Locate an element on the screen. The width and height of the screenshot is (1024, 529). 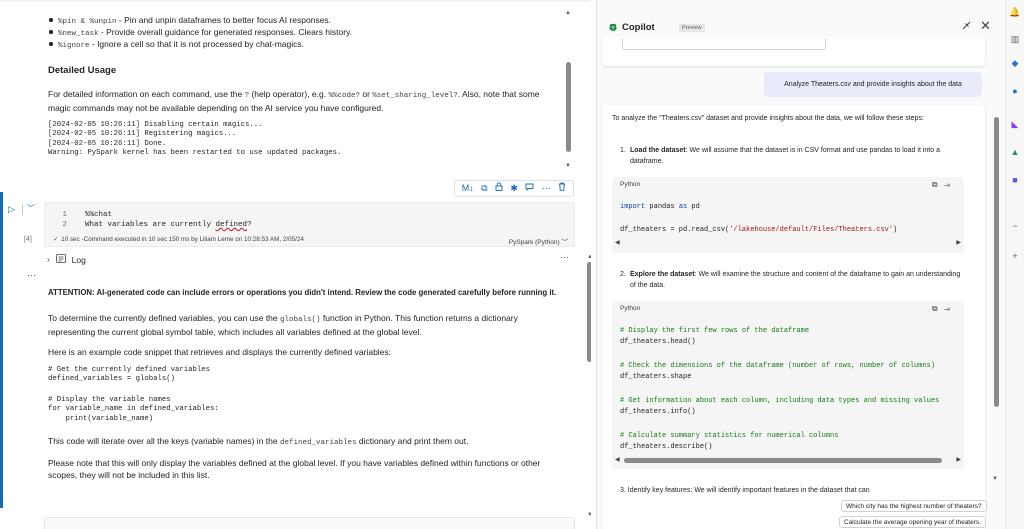
code-body: df_theaters.describe() is located at coordinates (666, 447).